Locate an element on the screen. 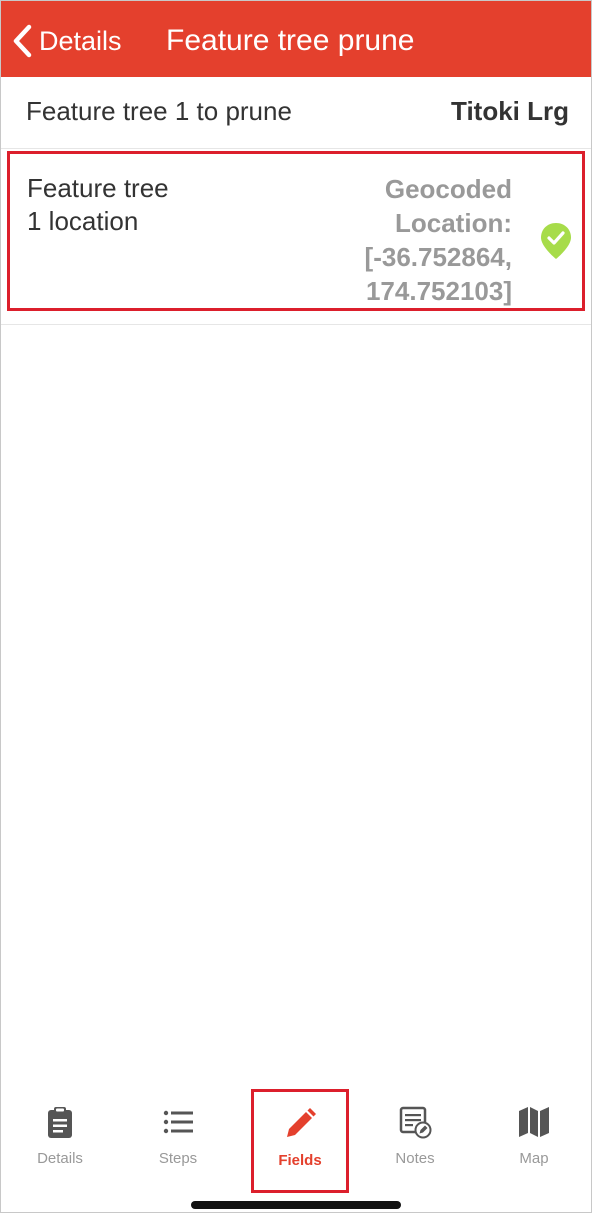  tab-label: Details is located at coordinates (60, 1158).